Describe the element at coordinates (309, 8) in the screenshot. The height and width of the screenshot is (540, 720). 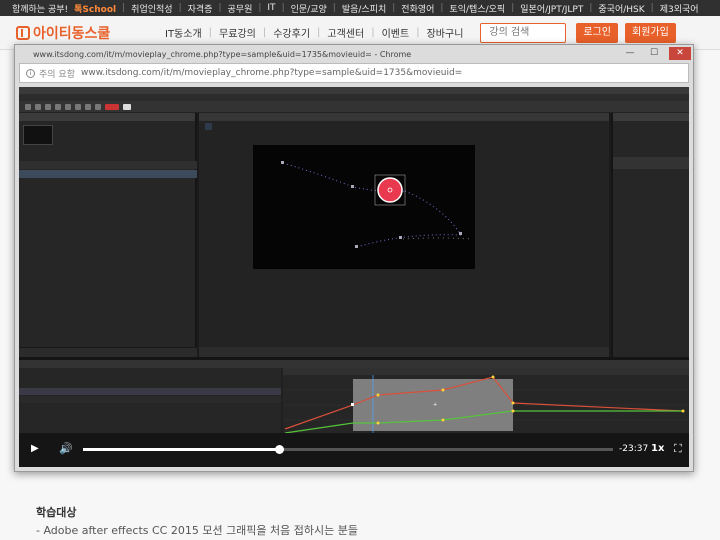
I see `cat-link: 인문/교양` at that location.